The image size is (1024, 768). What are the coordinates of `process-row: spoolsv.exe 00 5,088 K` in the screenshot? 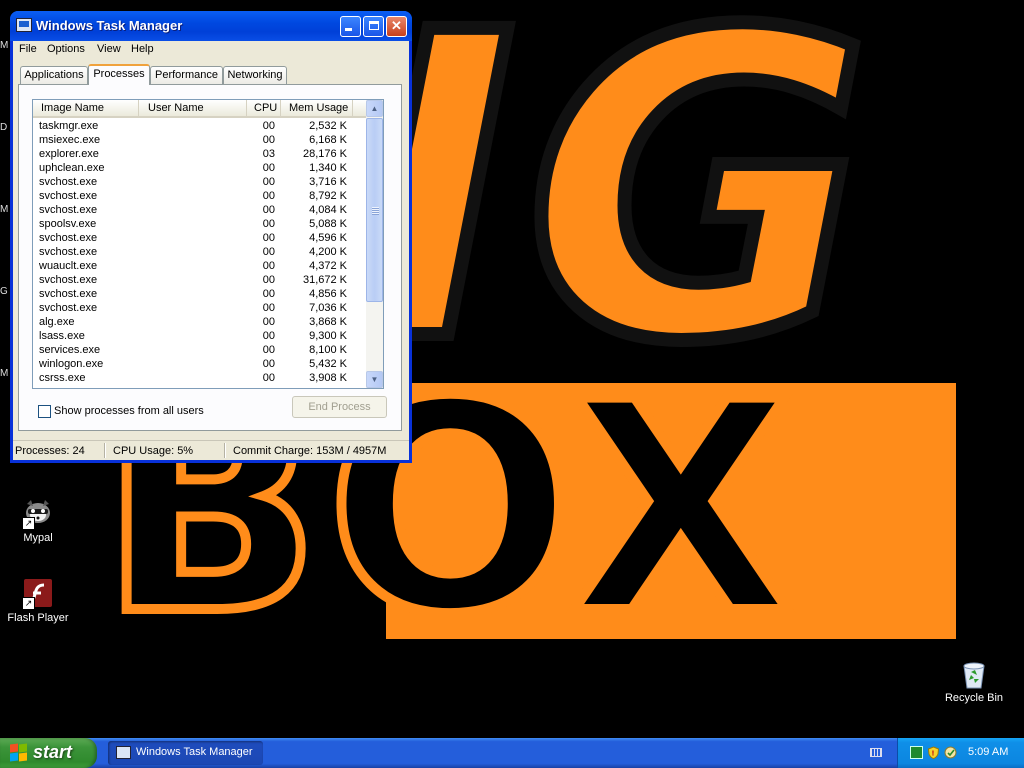 It's located at (200, 224).